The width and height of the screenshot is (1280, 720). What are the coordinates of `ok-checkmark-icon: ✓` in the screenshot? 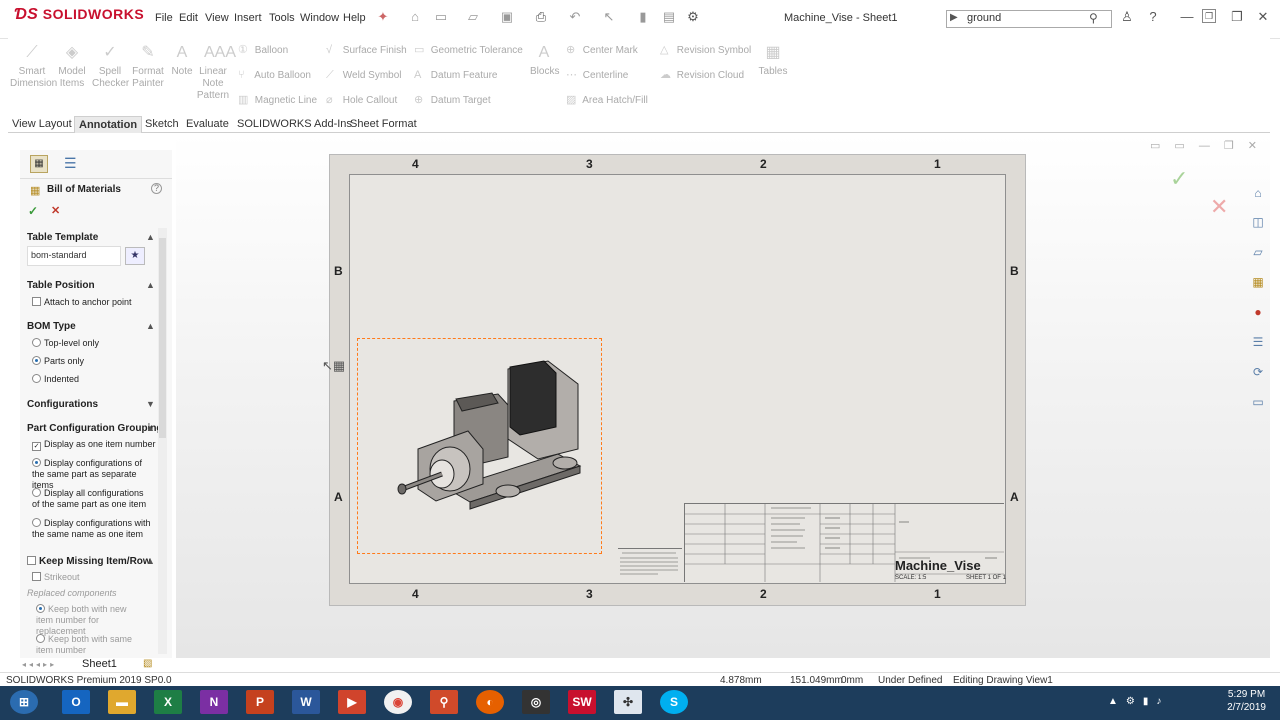 It's located at (33, 211).